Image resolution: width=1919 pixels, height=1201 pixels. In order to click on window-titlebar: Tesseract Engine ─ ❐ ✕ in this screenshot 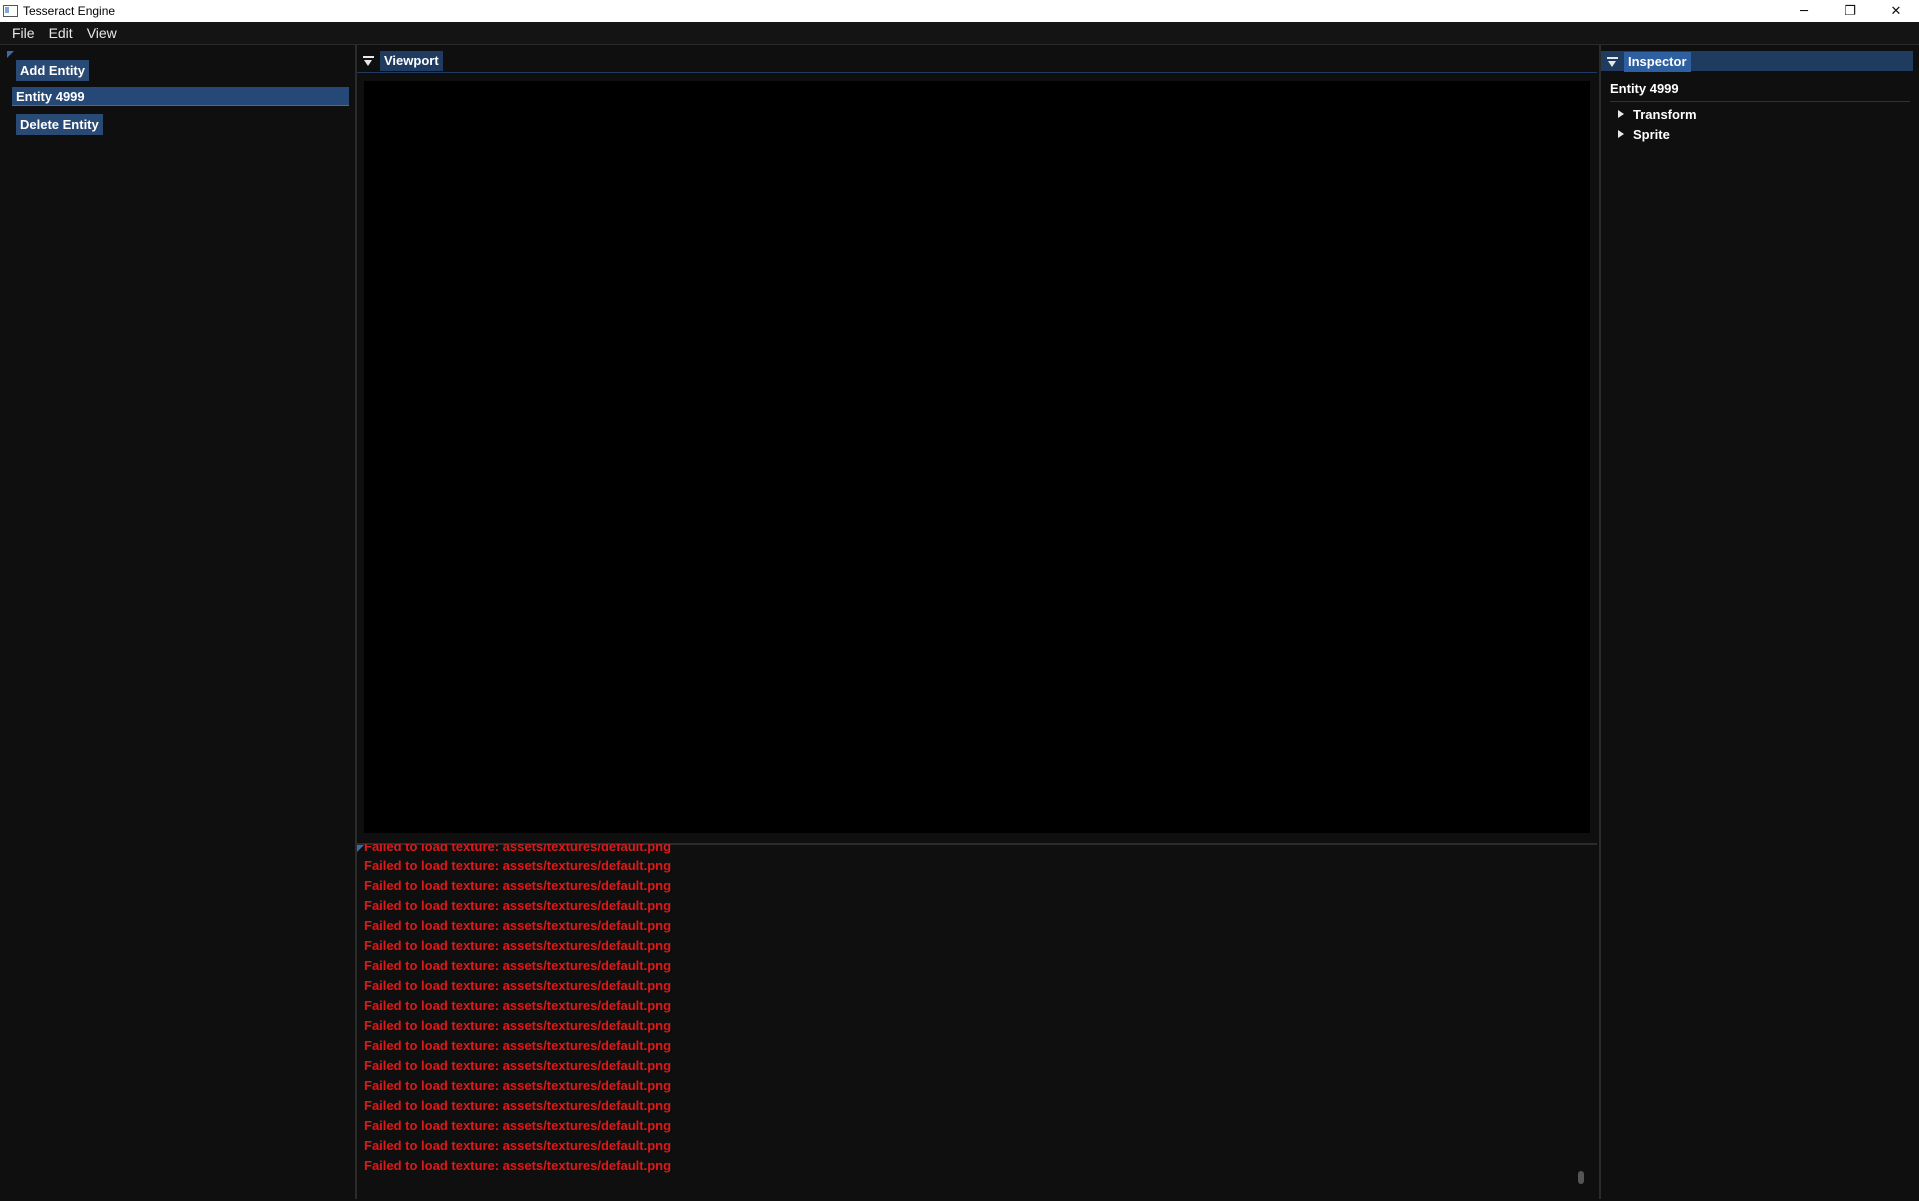, I will do `click(959, 11)`.